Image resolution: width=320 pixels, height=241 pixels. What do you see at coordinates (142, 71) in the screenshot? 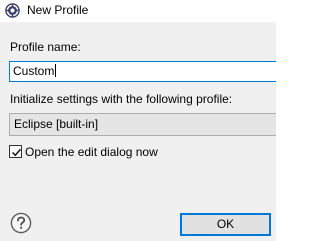
I see `profile-name-input: Custom` at bounding box center [142, 71].